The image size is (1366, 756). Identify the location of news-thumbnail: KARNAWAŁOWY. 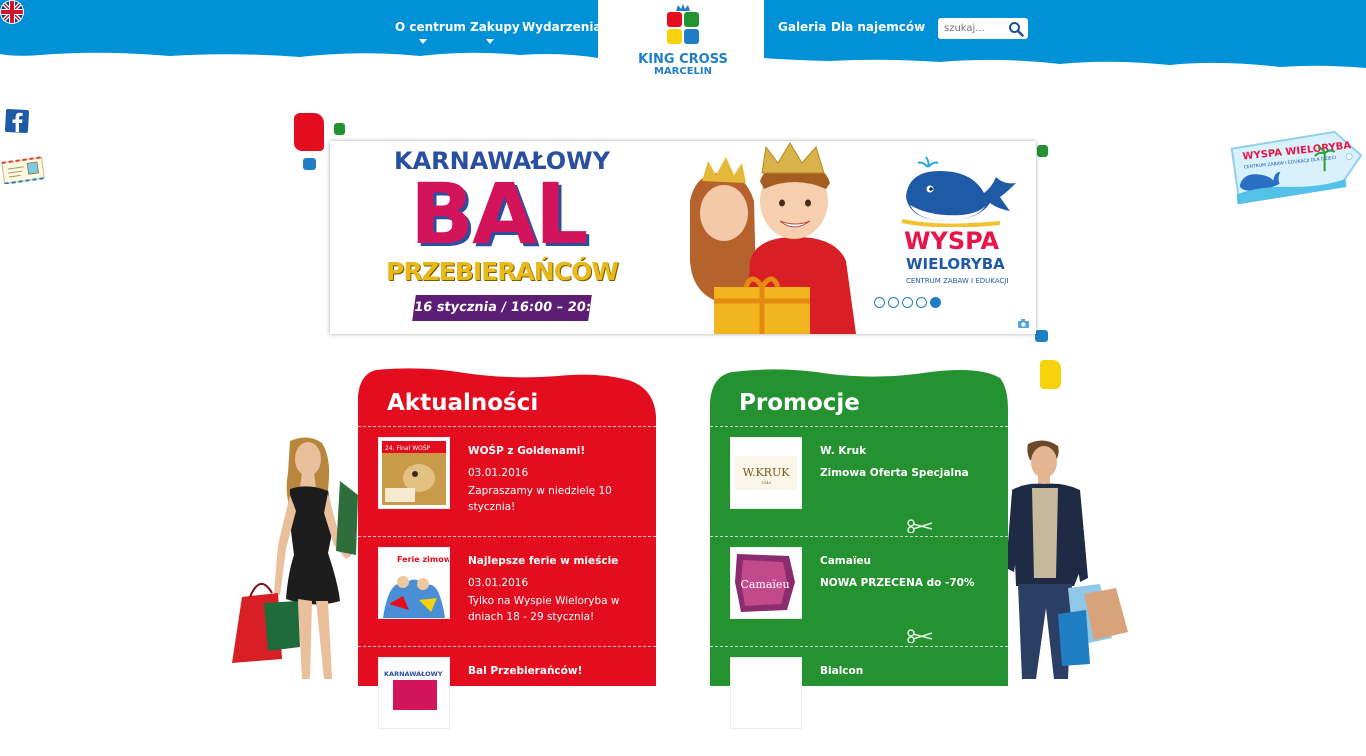
(414, 693).